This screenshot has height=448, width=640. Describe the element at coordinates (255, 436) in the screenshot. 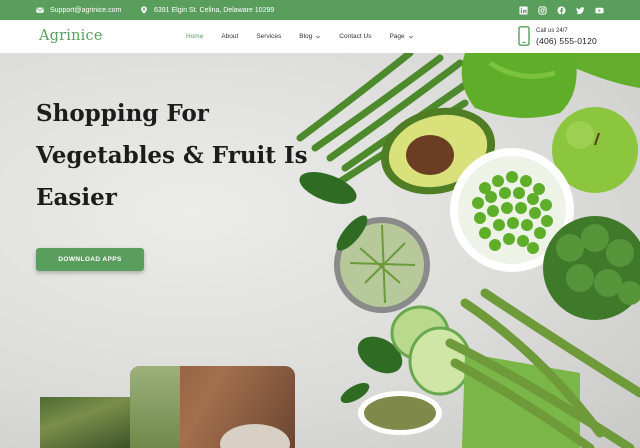

I see `photo-dish-detail` at that location.